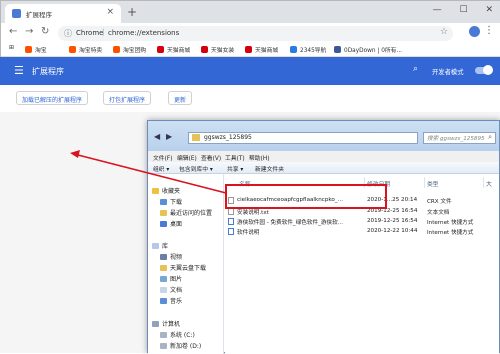 Image resolution: width=500 pixels, height=354 pixels. Describe the element at coordinates (163, 224) in the screenshot. I see `desktop-icon` at that location.